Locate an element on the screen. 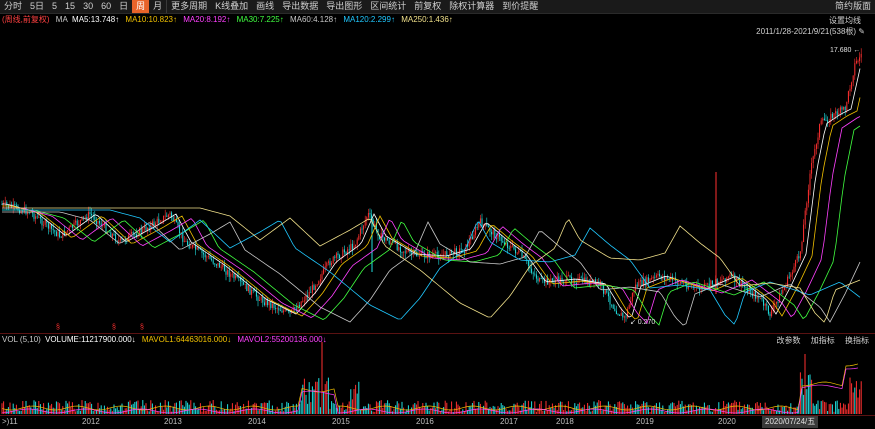 This screenshot has height=429, width=875. toolbar-item: 前复权 is located at coordinates (427, 6).